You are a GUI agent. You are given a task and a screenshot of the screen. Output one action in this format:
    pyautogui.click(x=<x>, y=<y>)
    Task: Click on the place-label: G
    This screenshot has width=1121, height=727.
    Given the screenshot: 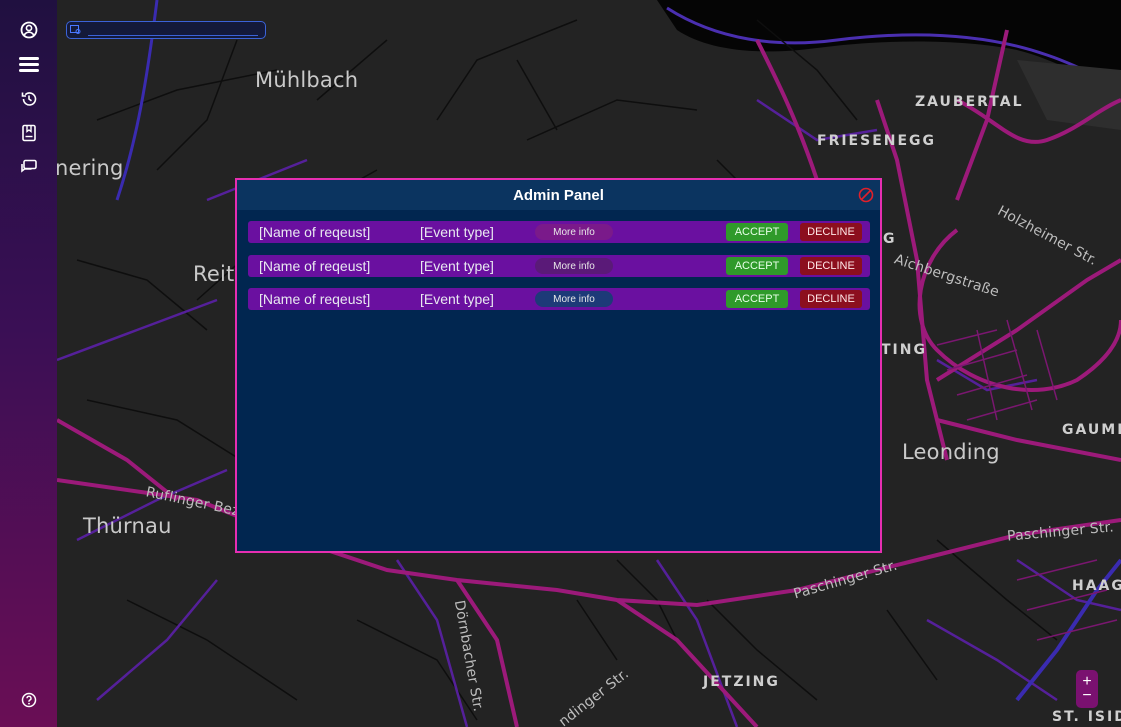 What is the action you would take?
    pyautogui.click(x=890, y=239)
    